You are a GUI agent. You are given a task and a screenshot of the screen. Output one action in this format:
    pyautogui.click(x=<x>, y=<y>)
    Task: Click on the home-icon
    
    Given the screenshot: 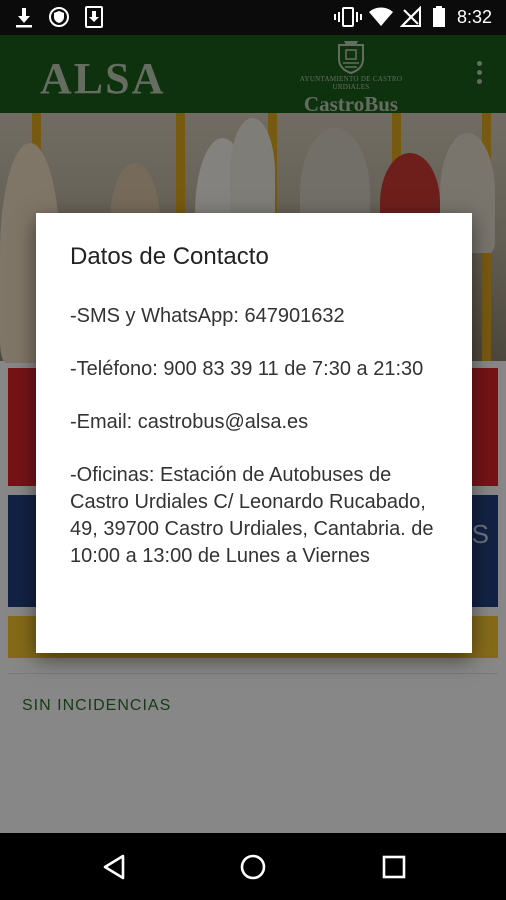 What is the action you would take?
    pyautogui.click(x=253, y=867)
    